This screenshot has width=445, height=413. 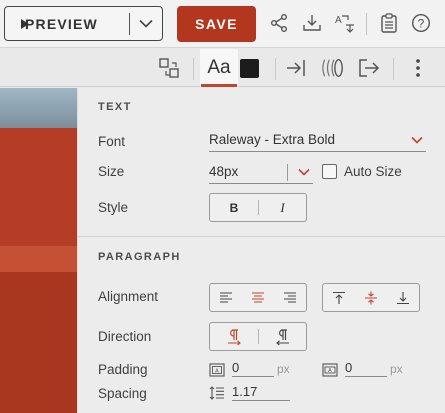 I want to click on spacing-input: 1.17, so click(x=261, y=392).